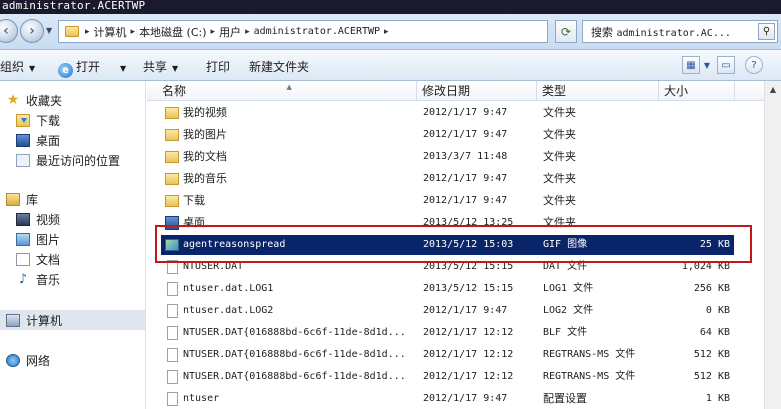  I want to click on nav-computer: 计算机, so click(34, 320).